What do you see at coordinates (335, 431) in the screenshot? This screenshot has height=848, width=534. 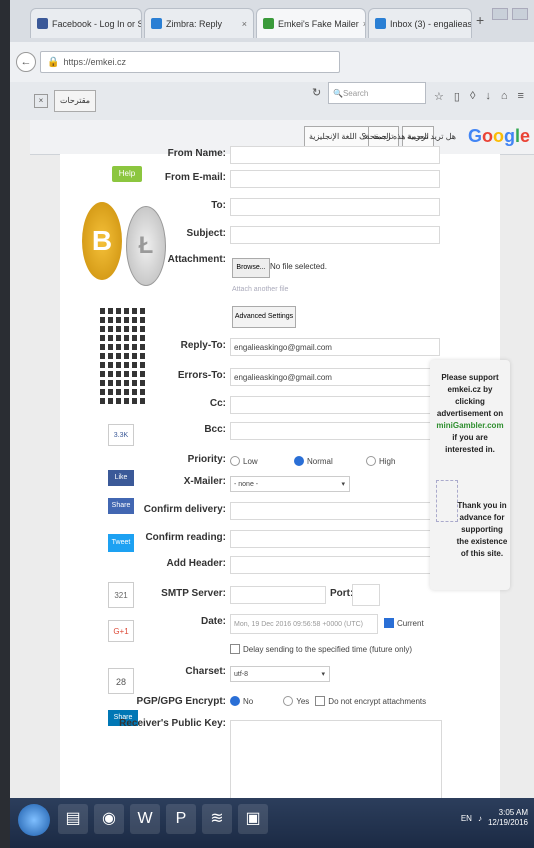 I see `bcc-input` at bounding box center [335, 431].